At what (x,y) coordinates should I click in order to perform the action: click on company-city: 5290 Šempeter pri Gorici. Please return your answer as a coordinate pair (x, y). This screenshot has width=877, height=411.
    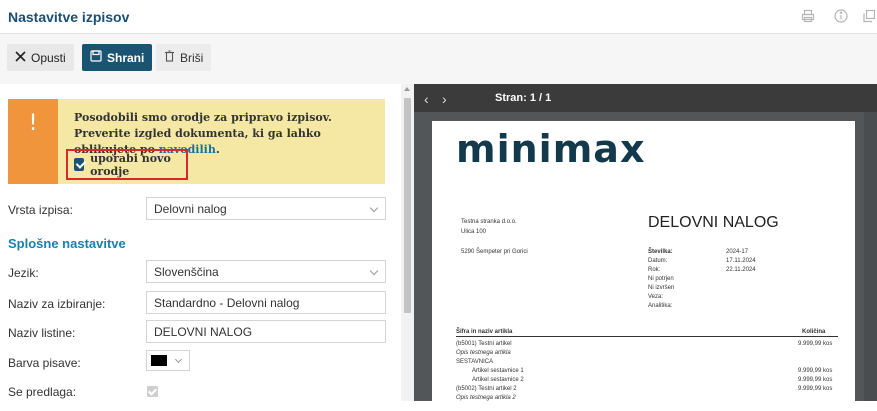
    Looking at the image, I should click on (494, 252).